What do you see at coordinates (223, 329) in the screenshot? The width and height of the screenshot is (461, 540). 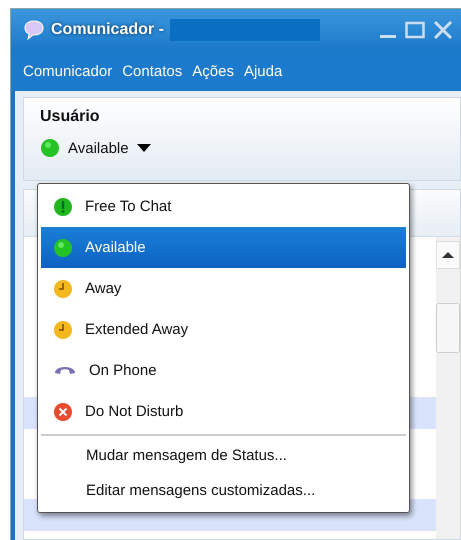 I see `status-option: Extended Away` at bounding box center [223, 329].